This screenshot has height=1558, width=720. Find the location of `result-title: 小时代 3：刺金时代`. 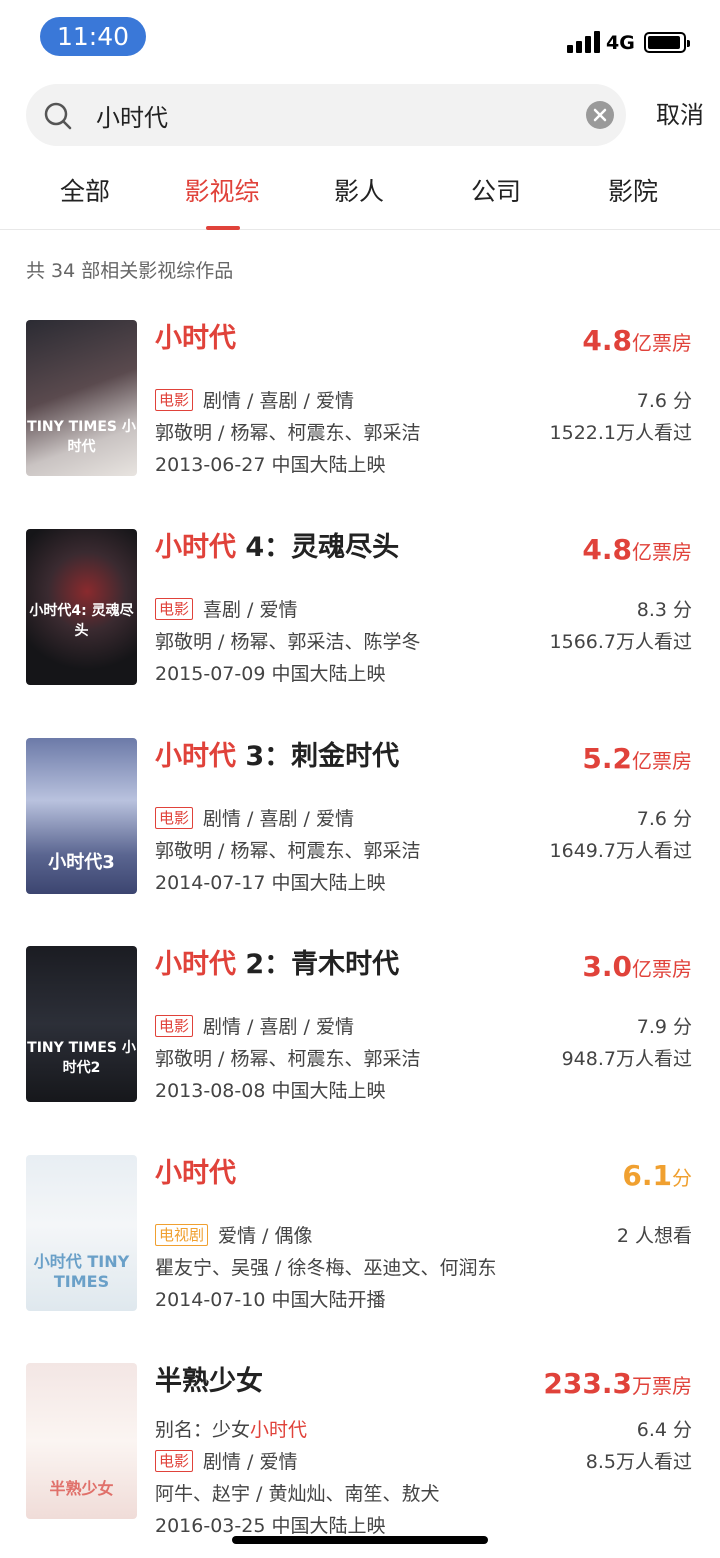

result-title: 小时代 3：刺金时代 is located at coordinates (277, 757).